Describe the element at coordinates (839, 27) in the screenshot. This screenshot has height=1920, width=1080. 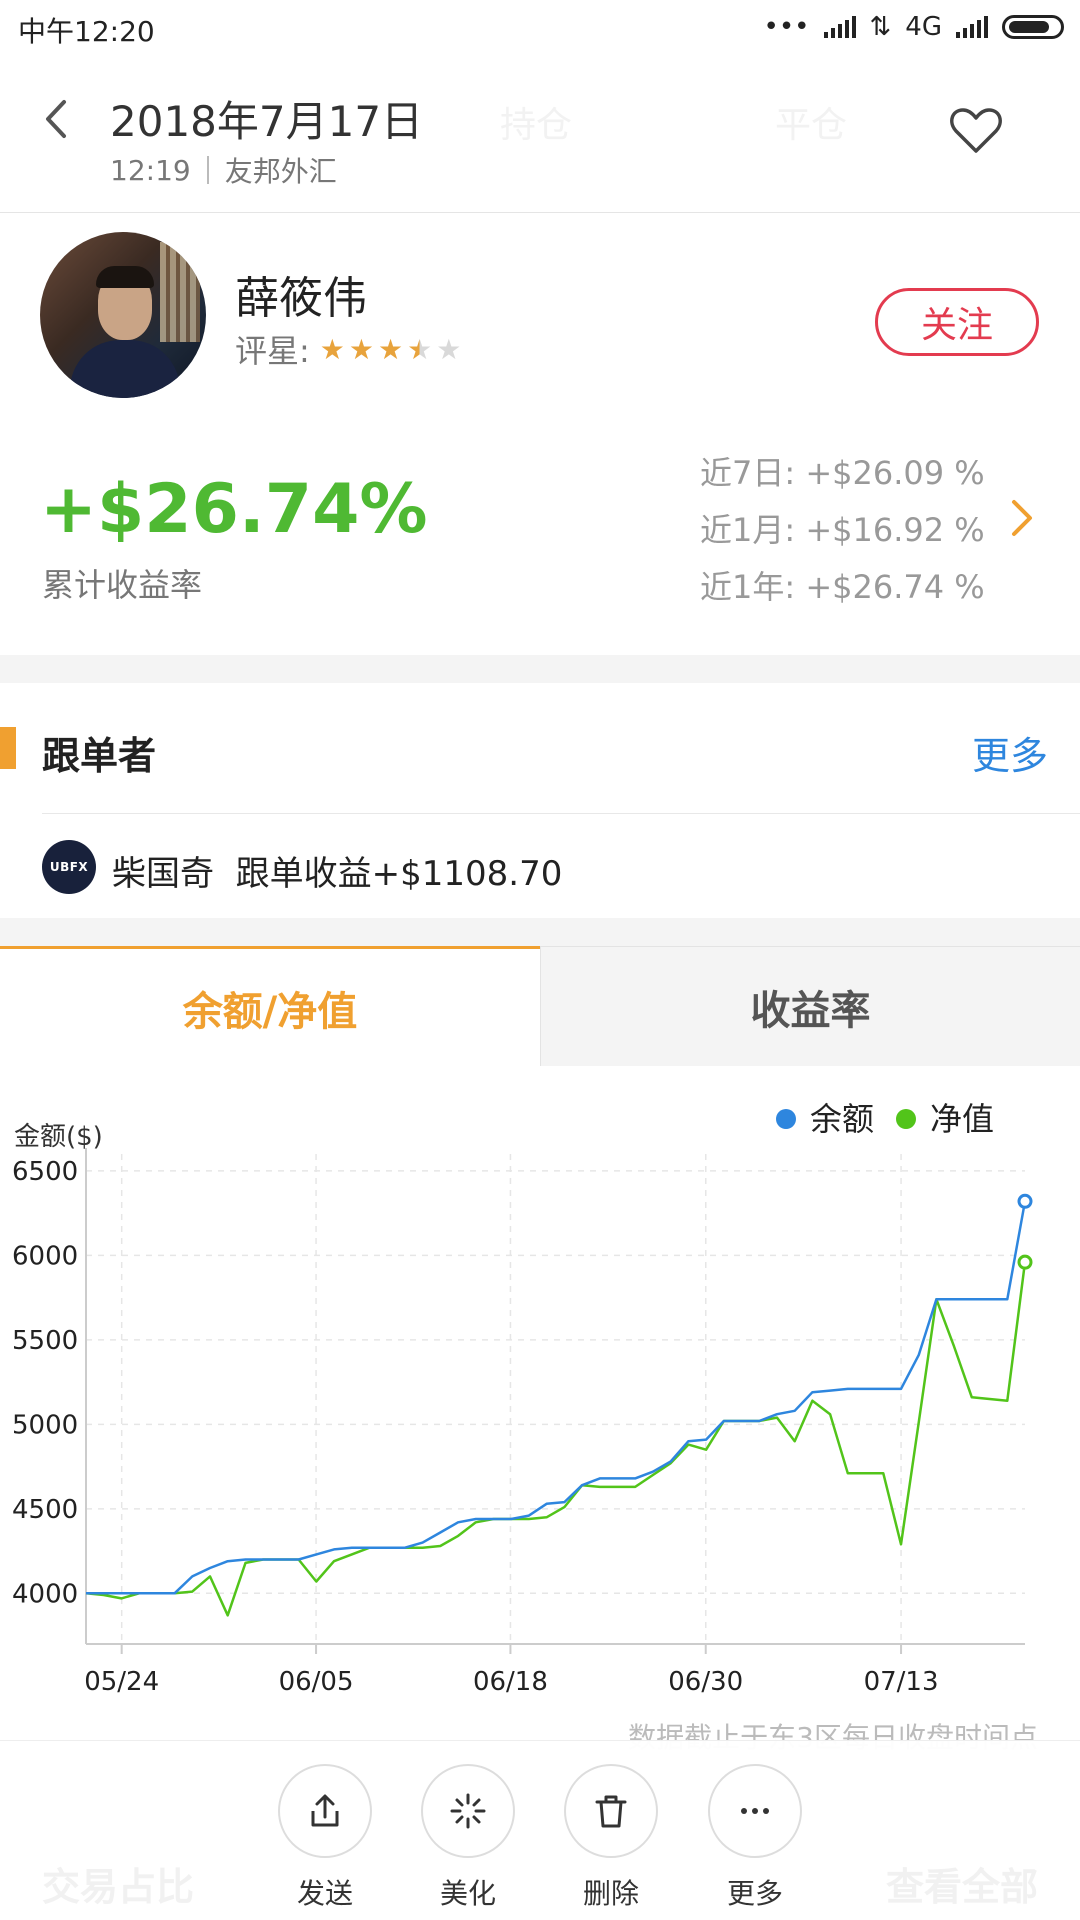
I see `signal-icon` at that location.